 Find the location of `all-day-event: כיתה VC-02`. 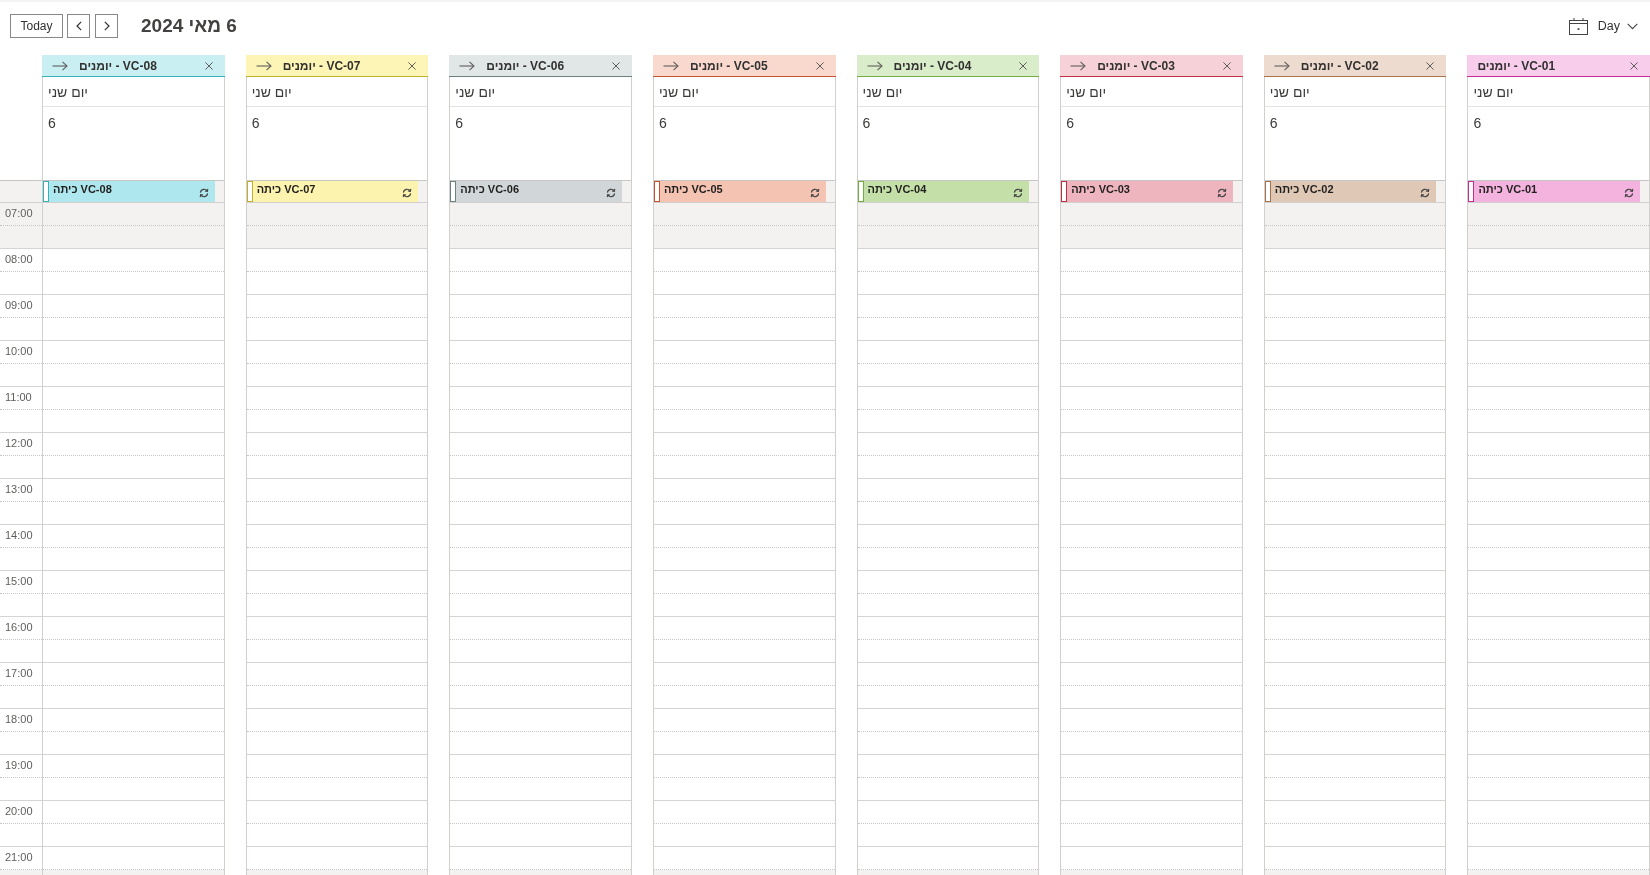

all-day-event: כיתה VC-02 is located at coordinates (1350, 191).